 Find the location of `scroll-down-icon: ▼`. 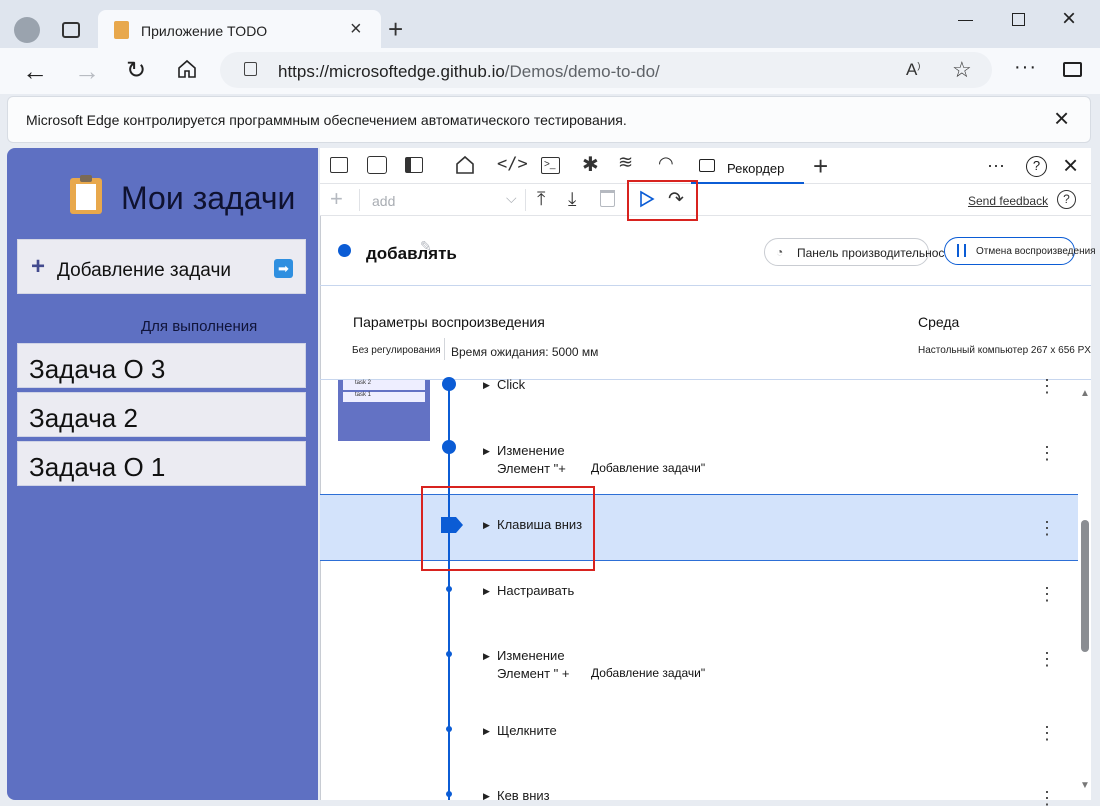

scroll-down-icon: ▼ is located at coordinates (1085, 785).